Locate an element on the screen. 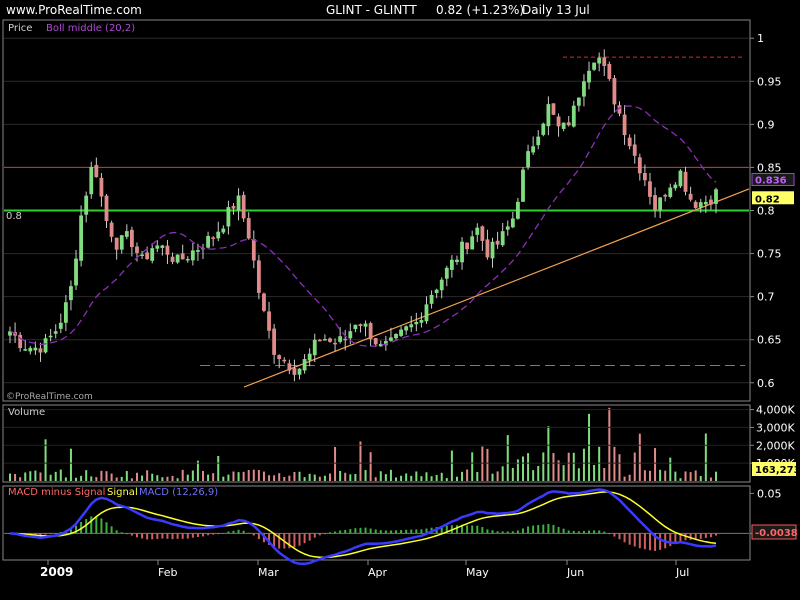 This screenshot has height=600, width=800. macd-axis: 0.05 -0.0038 is located at coordinates (774, 513).